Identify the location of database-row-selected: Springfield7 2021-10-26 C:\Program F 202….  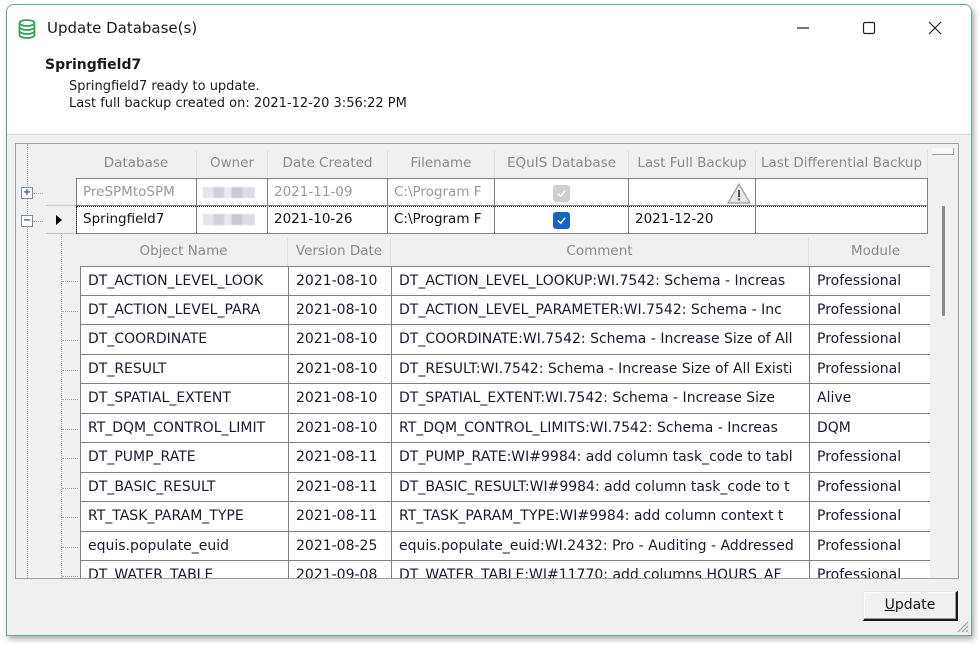
(502, 220).